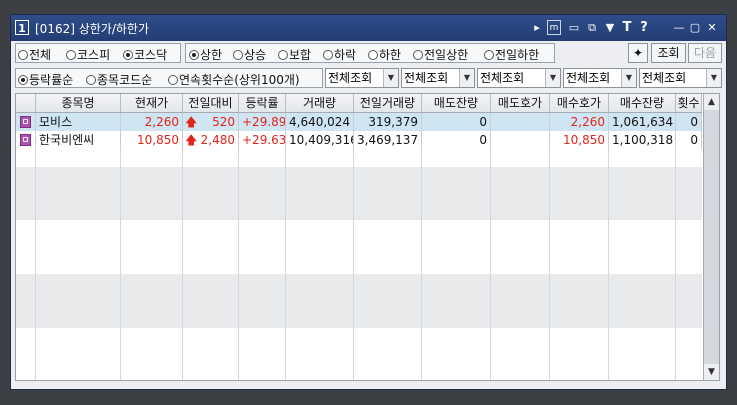  Describe the element at coordinates (211, 103) in the screenshot. I see `header-change: 전일대비` at that location.